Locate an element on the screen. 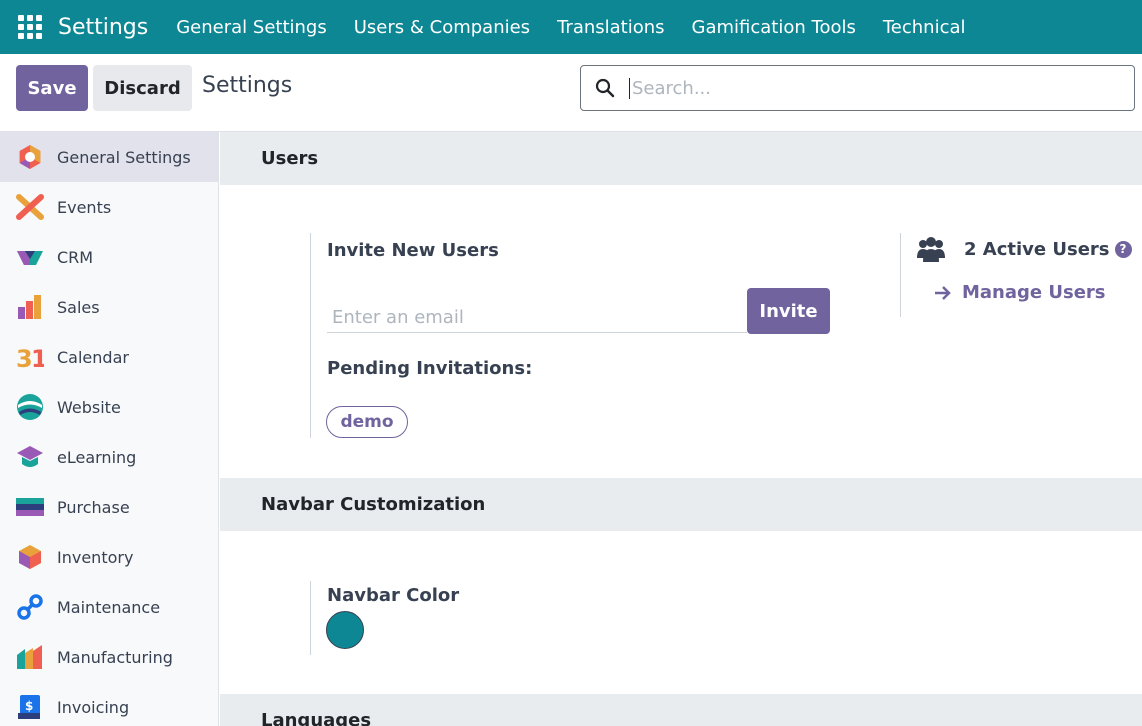 This screenshot has height=726, width=1142. sidebar-item-label: Invoicing is located at coordinates (93, 707).